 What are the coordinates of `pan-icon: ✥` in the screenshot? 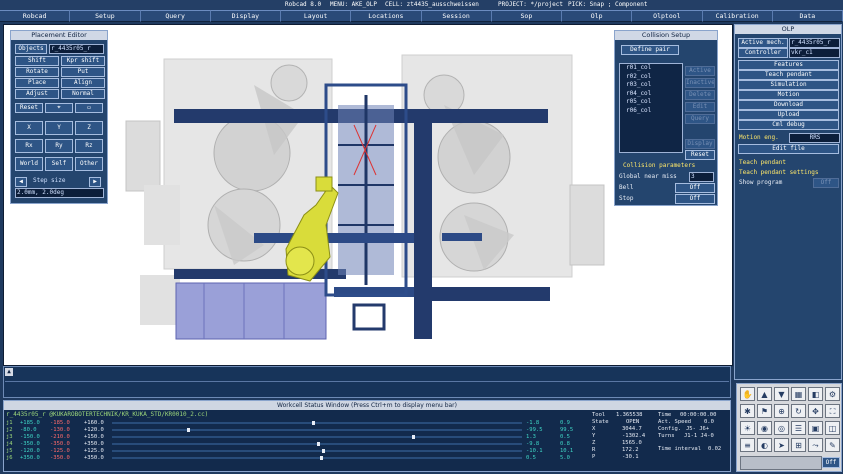 It's located at (815, 411).